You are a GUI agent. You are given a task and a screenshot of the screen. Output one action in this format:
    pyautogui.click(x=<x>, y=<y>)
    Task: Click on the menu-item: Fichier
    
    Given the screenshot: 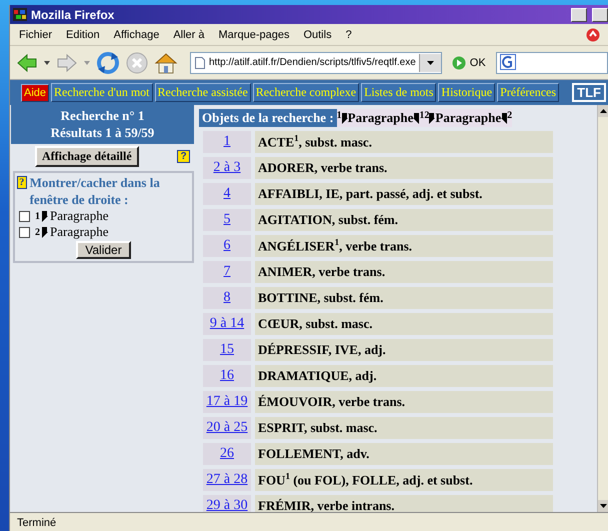 What is the action you would take?
    pyautogui.click(x=35, y=34)
    